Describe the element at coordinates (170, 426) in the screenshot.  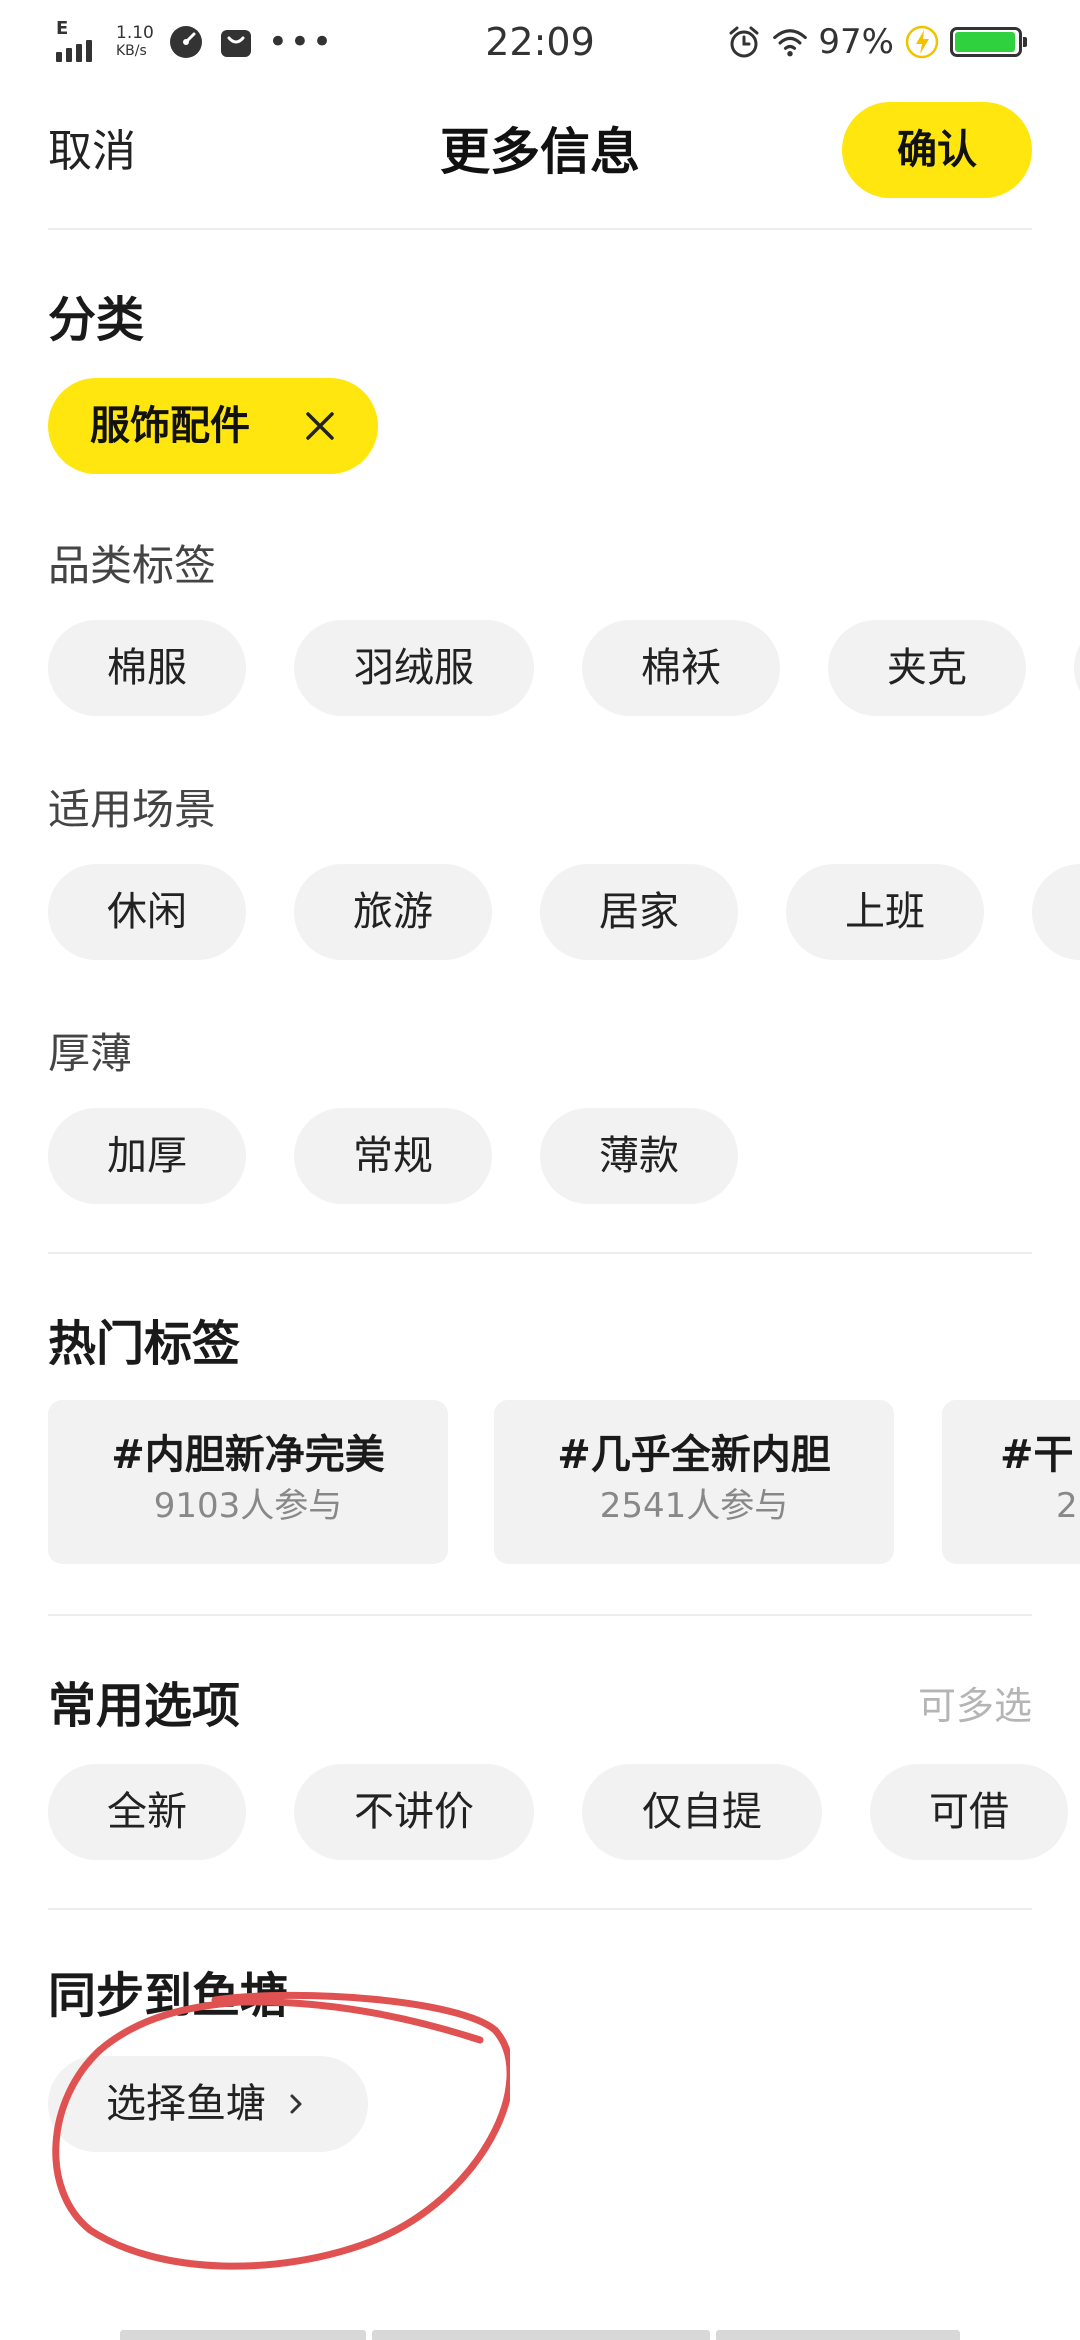
I see `selected-category-label: 服饰配件` at that location.